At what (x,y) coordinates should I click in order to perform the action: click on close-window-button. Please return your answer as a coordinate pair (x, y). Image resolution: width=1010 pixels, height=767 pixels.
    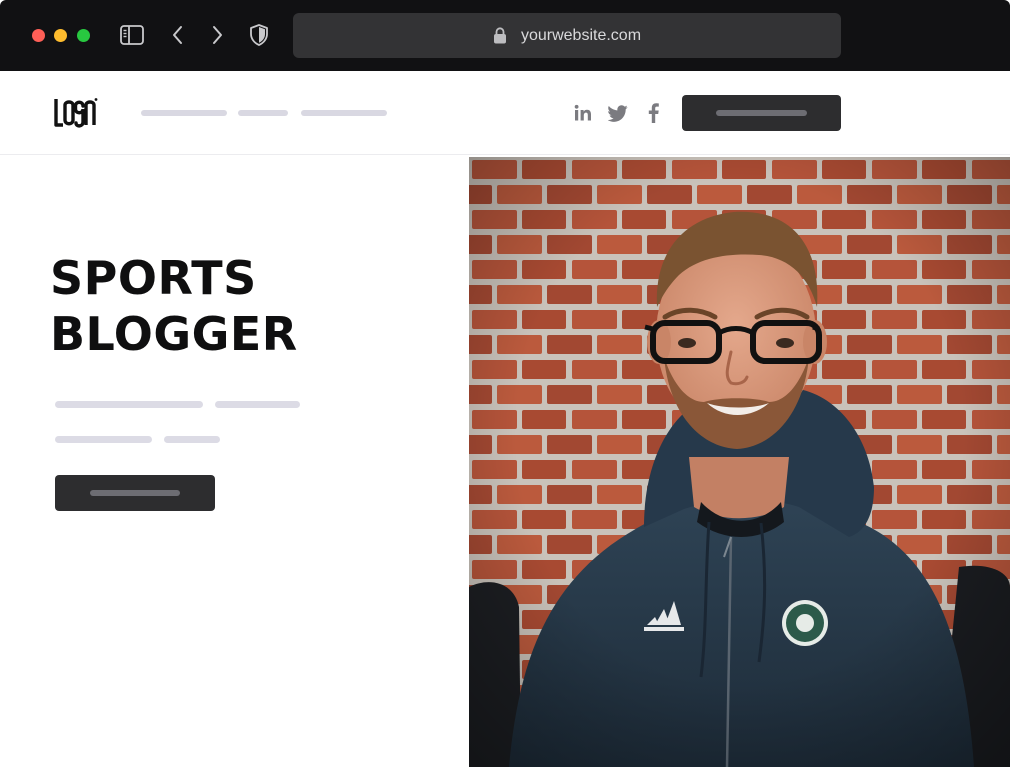
    Looking at the image, I should click on (38, 35).